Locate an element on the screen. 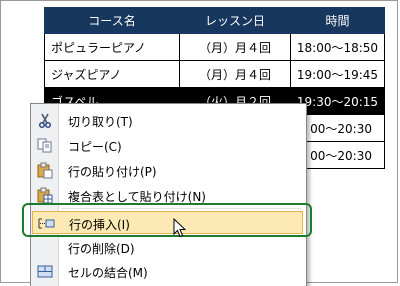  menu-item-copy: コピー(C) is located at coordinates (167, 145).